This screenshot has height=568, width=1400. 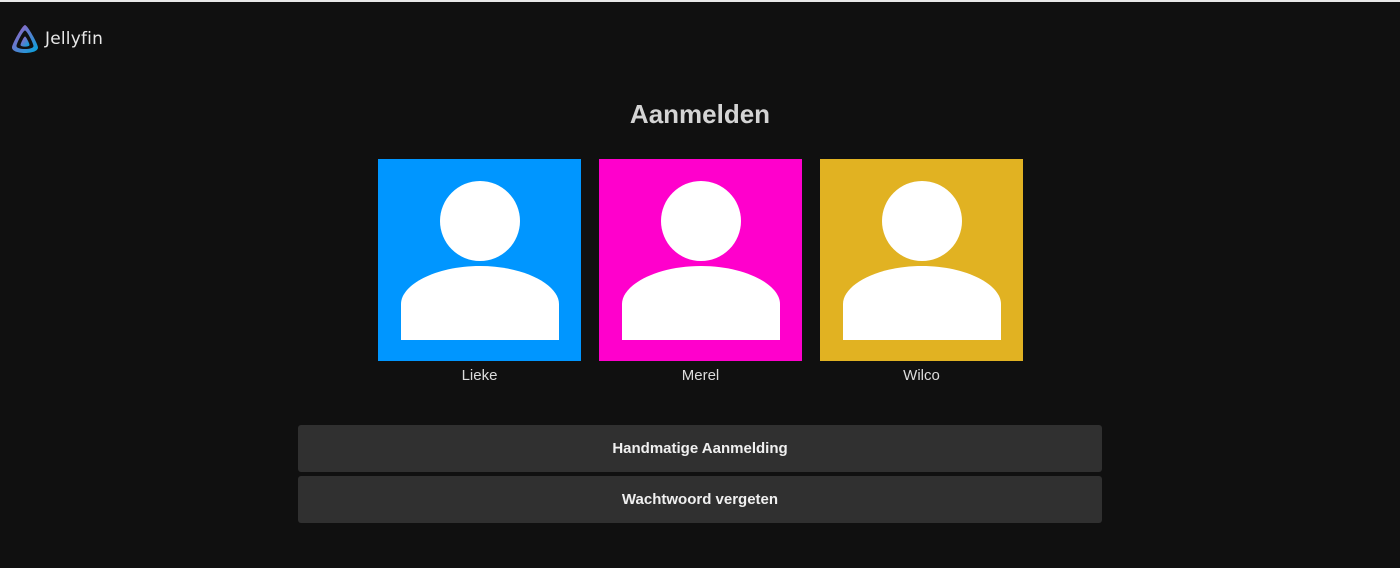 What do you see at coordinates (700, 375) in the screenshot?
I see `user-name: Merel` at bounding box center [700, 375].